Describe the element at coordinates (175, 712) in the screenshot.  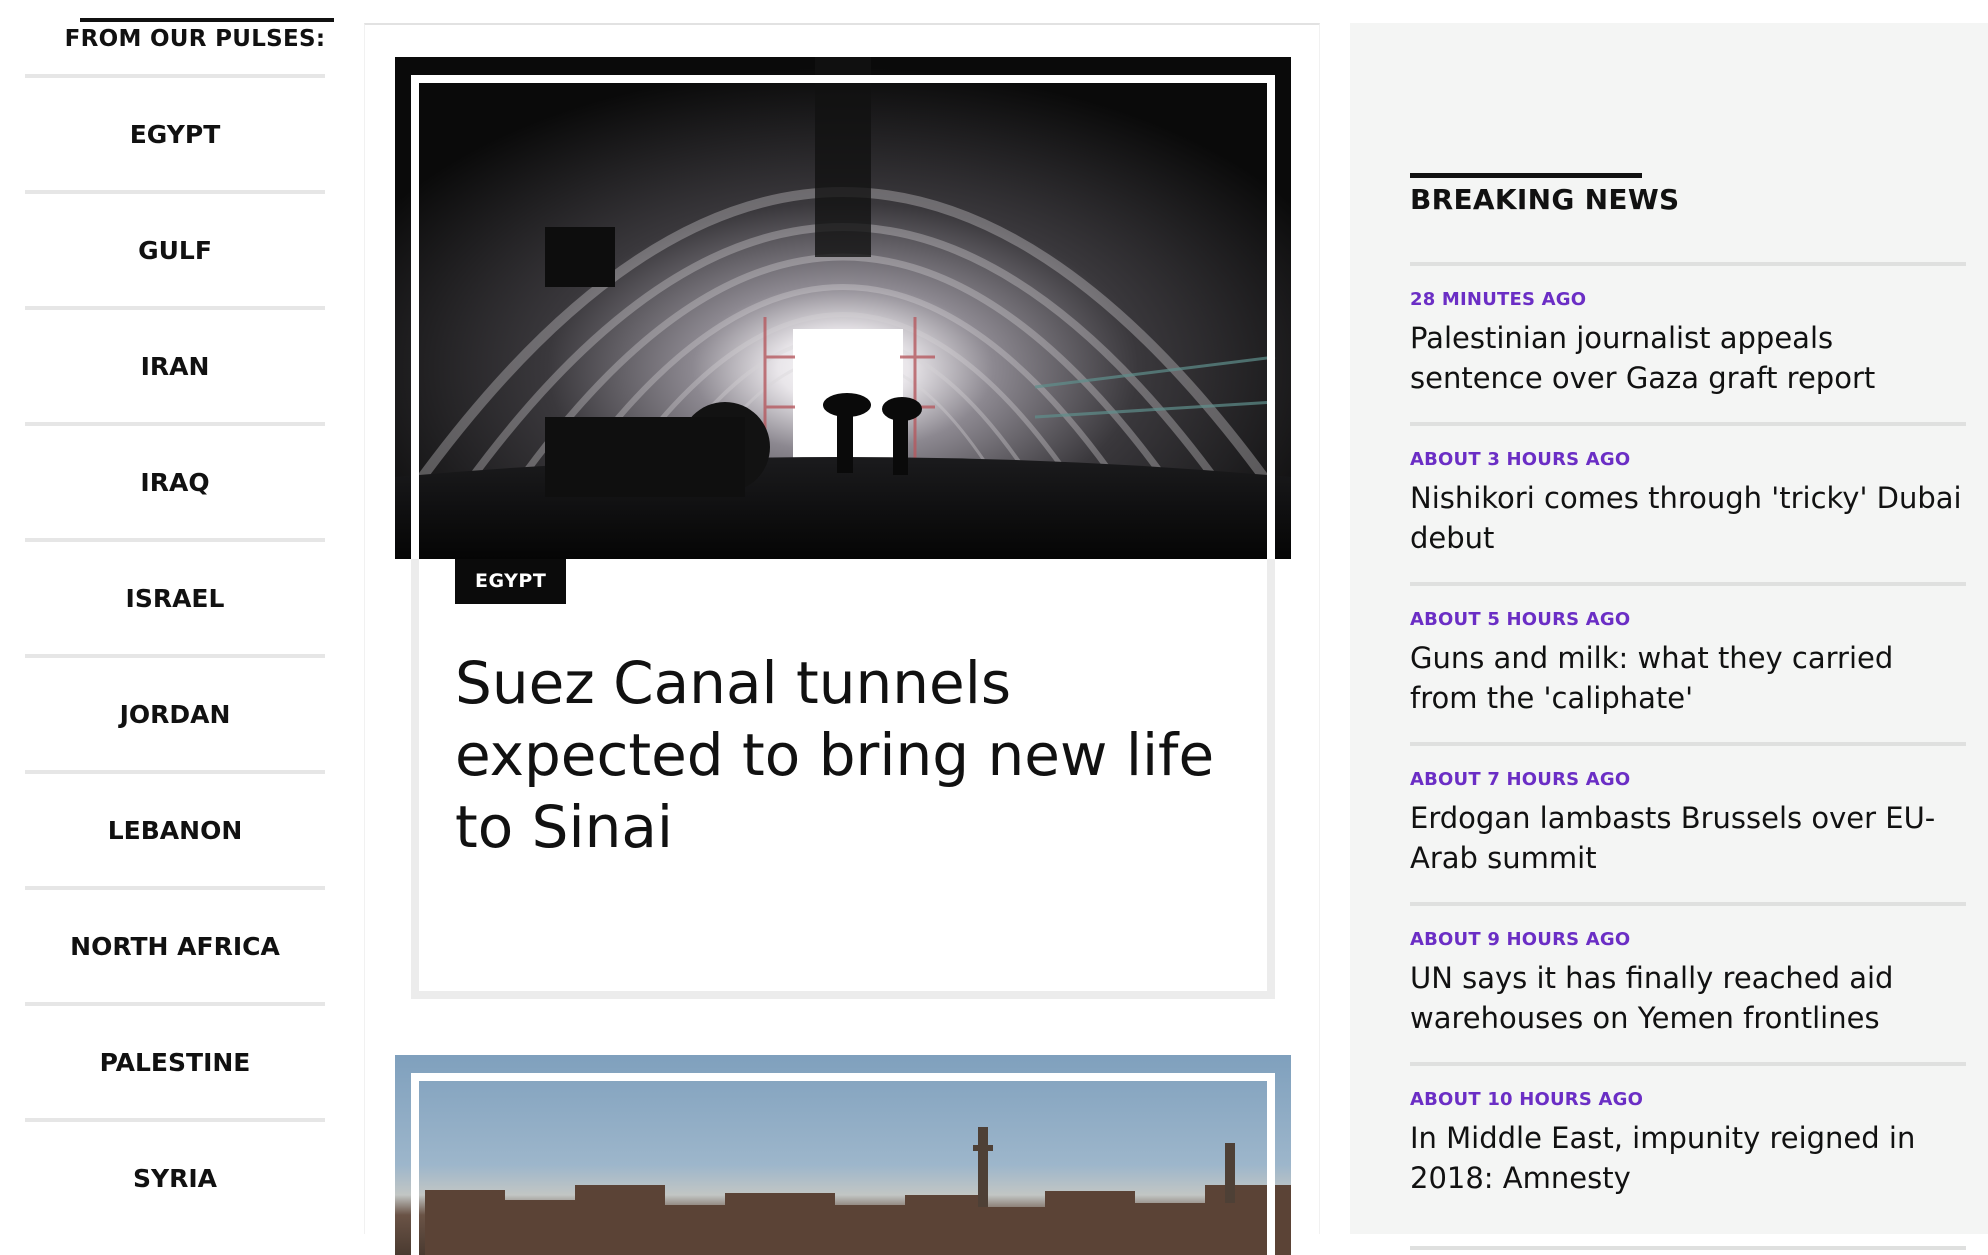
I see `pulse-link-jordan: JORDAN` at that location.